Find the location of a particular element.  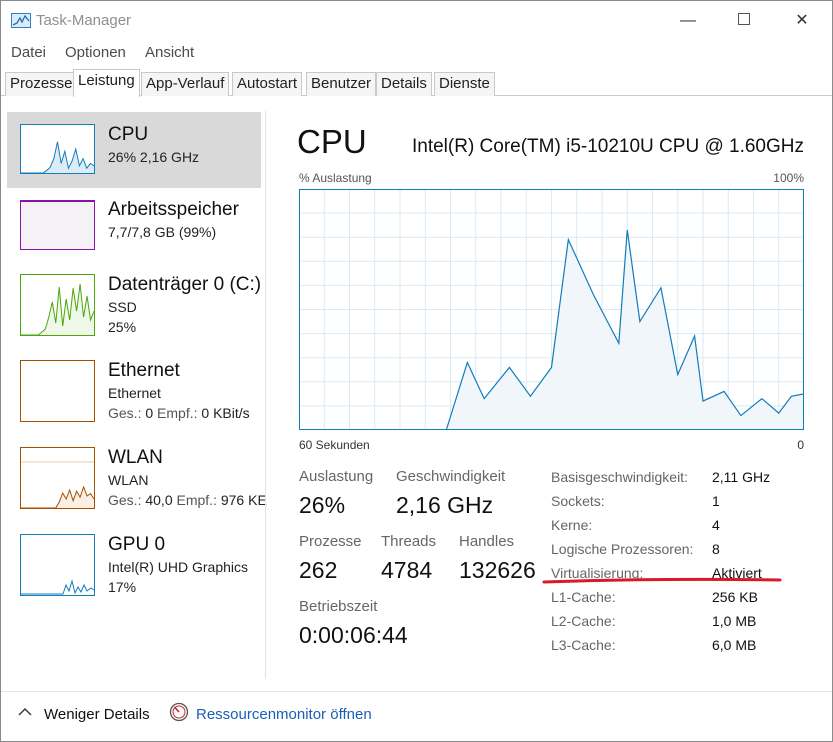

window-title: Task-Manager is located at coordinates (84, 20).